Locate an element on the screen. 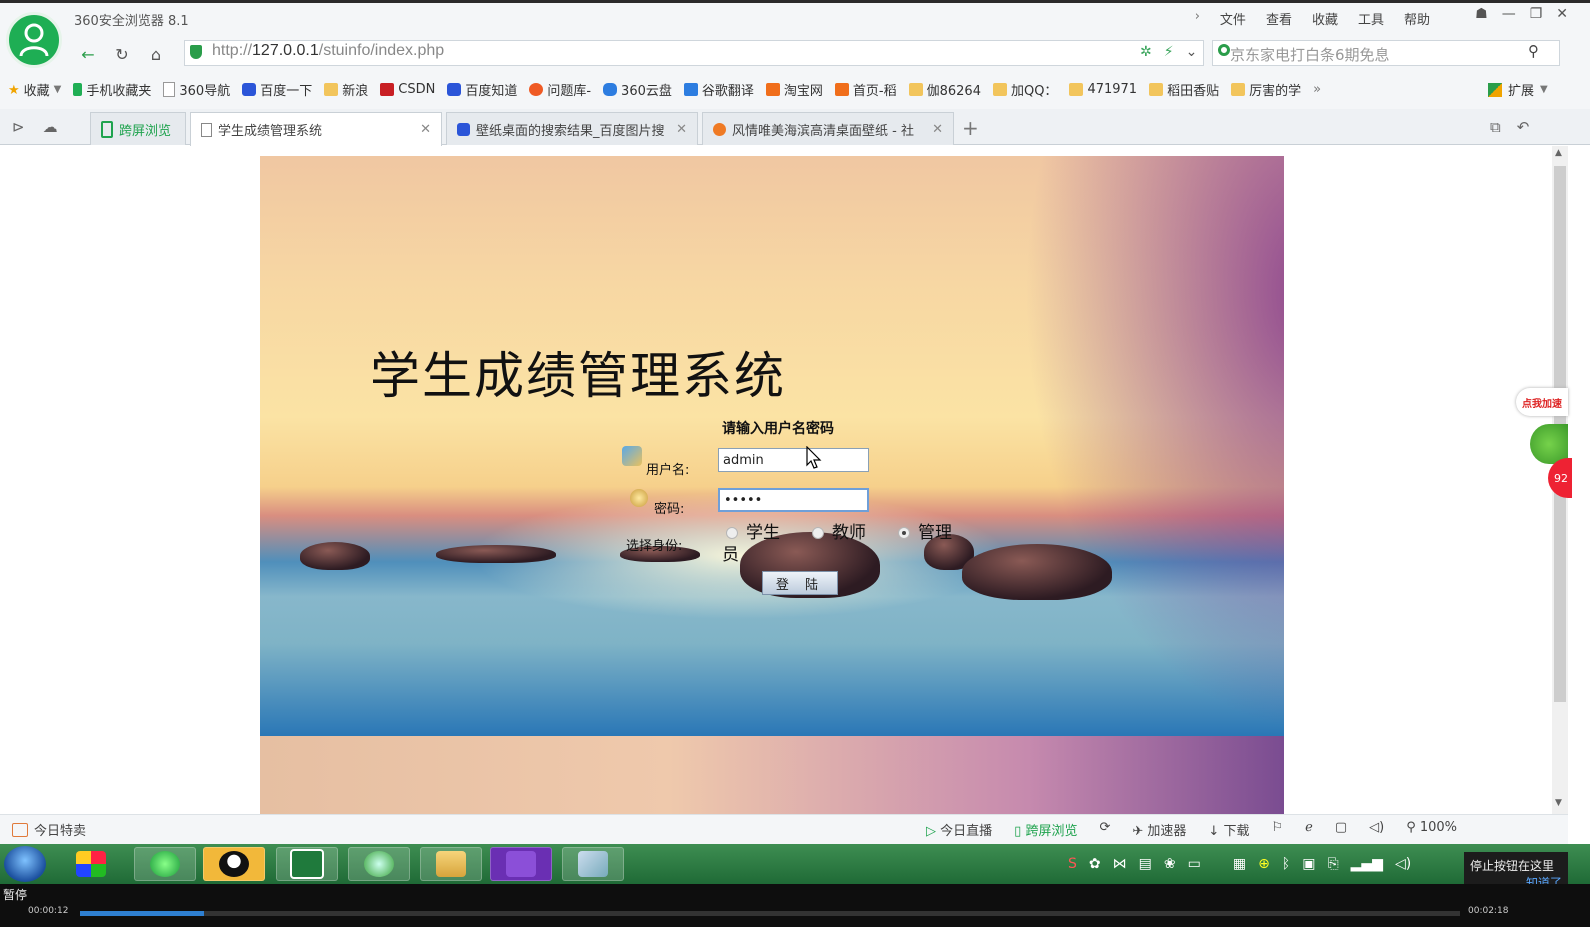 Image resolution: width=1590 pixels, height=927 pixels. search-icon: ⚲ is located at coordinates (1533, 51).